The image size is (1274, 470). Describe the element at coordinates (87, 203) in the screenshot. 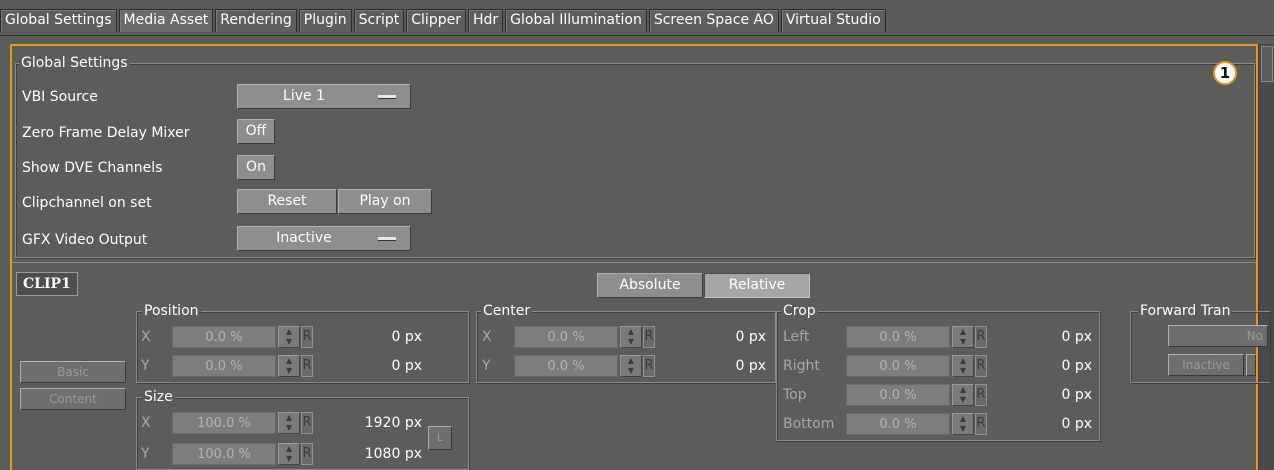

I see `clipchannel-label: Clipchannel on set` at that location.